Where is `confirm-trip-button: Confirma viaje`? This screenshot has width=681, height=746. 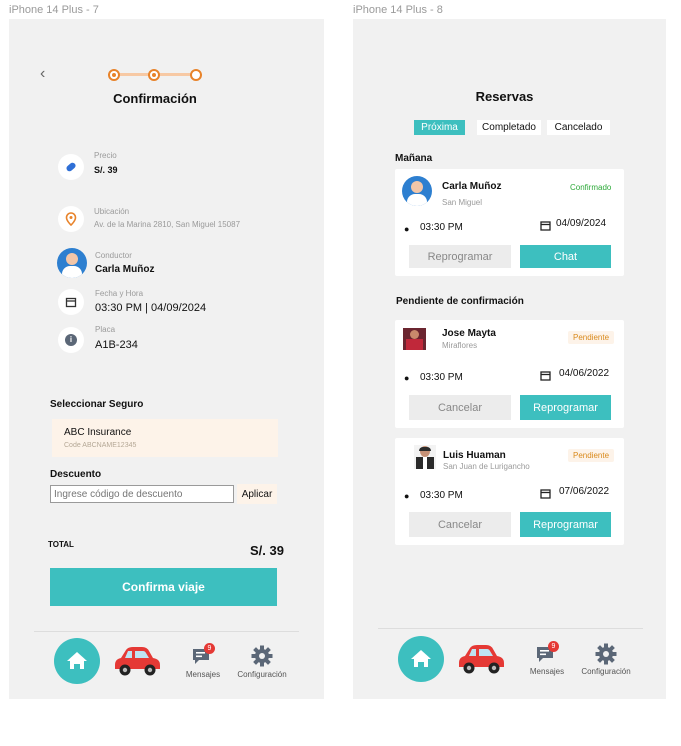 confirm-trip-button: Confirma viaje is located at coordinates (163, 587).